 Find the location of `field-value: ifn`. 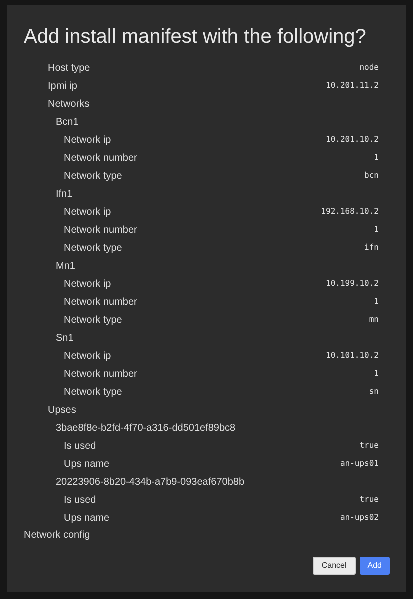

field-value: ifn is located at coordinates (371, 248).